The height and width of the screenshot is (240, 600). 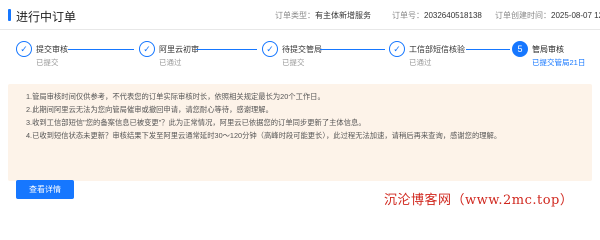 I want to click on order-number-value: 2032640518138, so click(x=453, y=15).